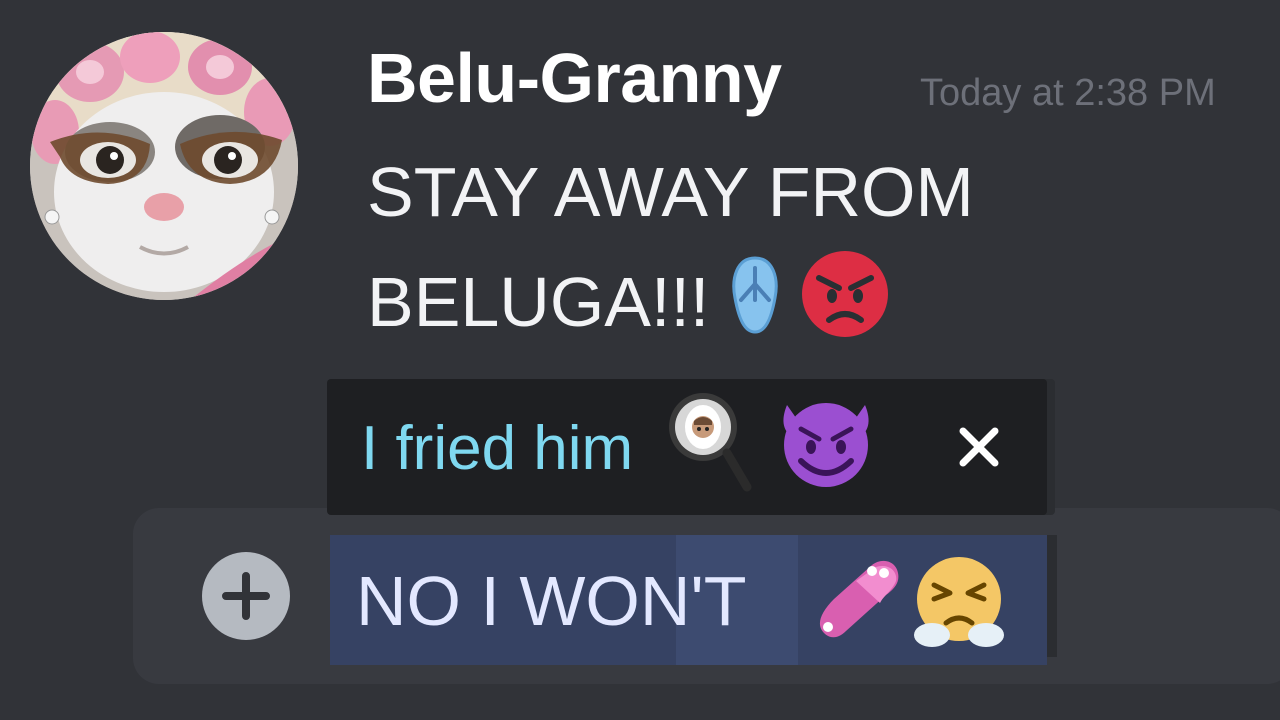 The width and height of the screenshot is (1280, 720). I want to click on cat-granny-avatar-image, so click(164, 166).